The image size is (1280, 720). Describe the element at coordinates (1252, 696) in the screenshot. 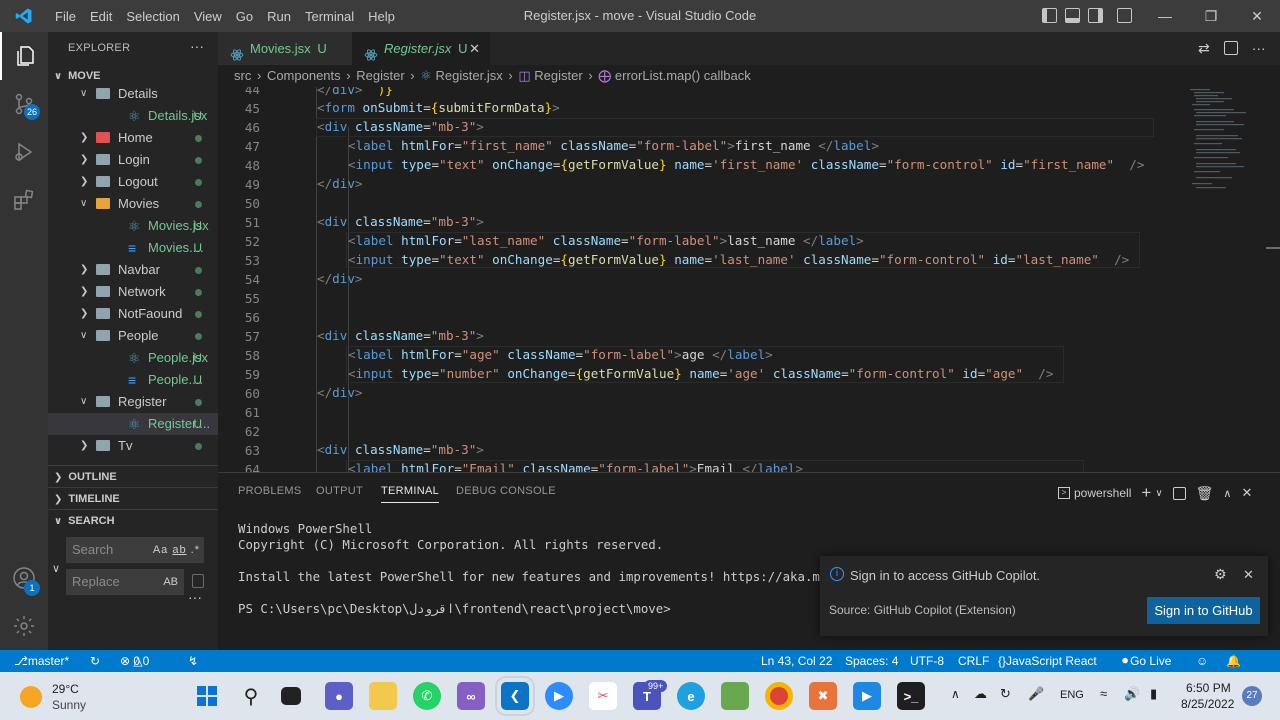

I see `notification-count-badge: 27` at that location.